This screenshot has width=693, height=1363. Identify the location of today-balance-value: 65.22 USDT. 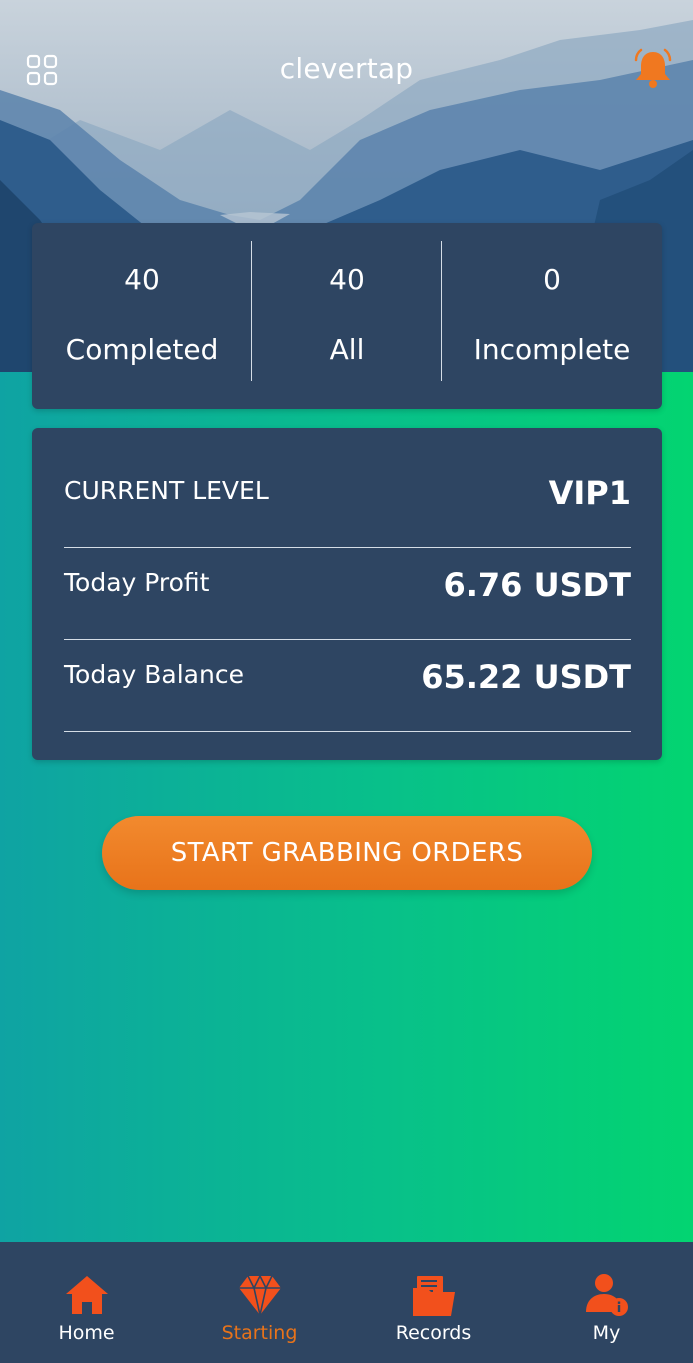
(526, 677).